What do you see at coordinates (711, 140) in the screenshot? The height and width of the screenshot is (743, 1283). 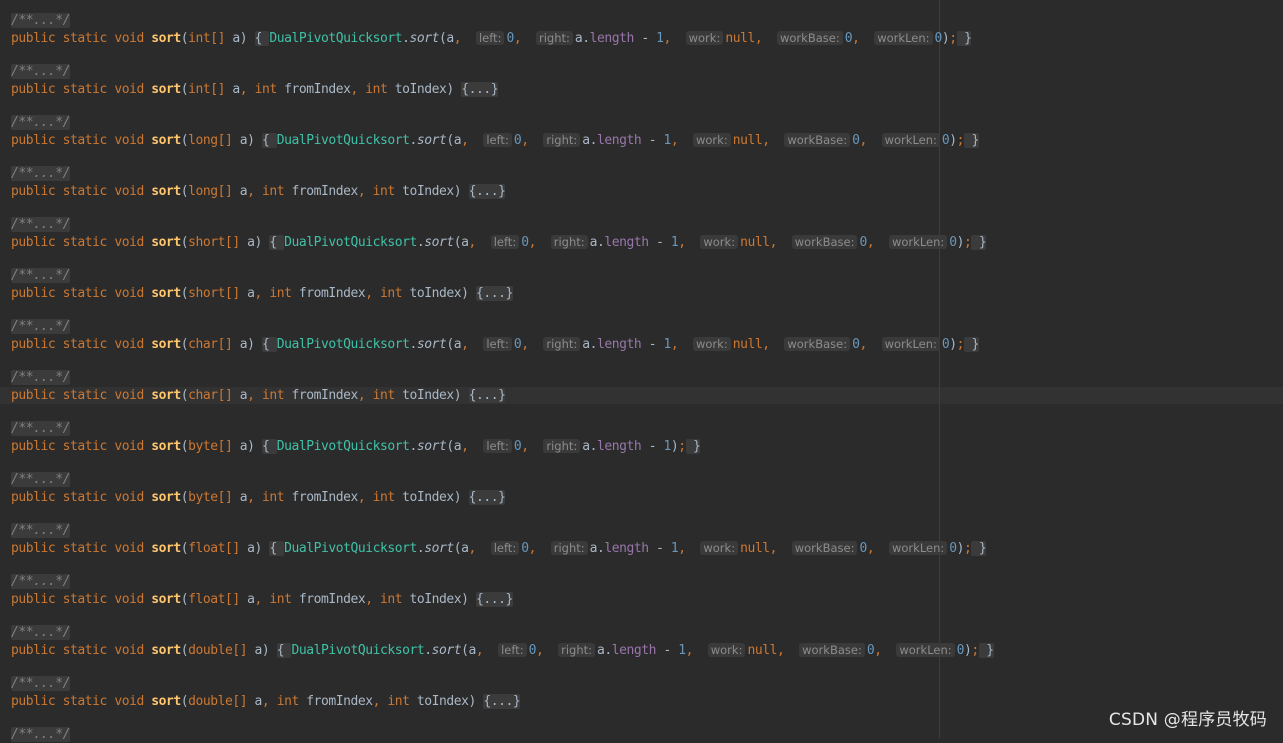 I see `param-hint-work: work:` at bounding box center [711, 140].